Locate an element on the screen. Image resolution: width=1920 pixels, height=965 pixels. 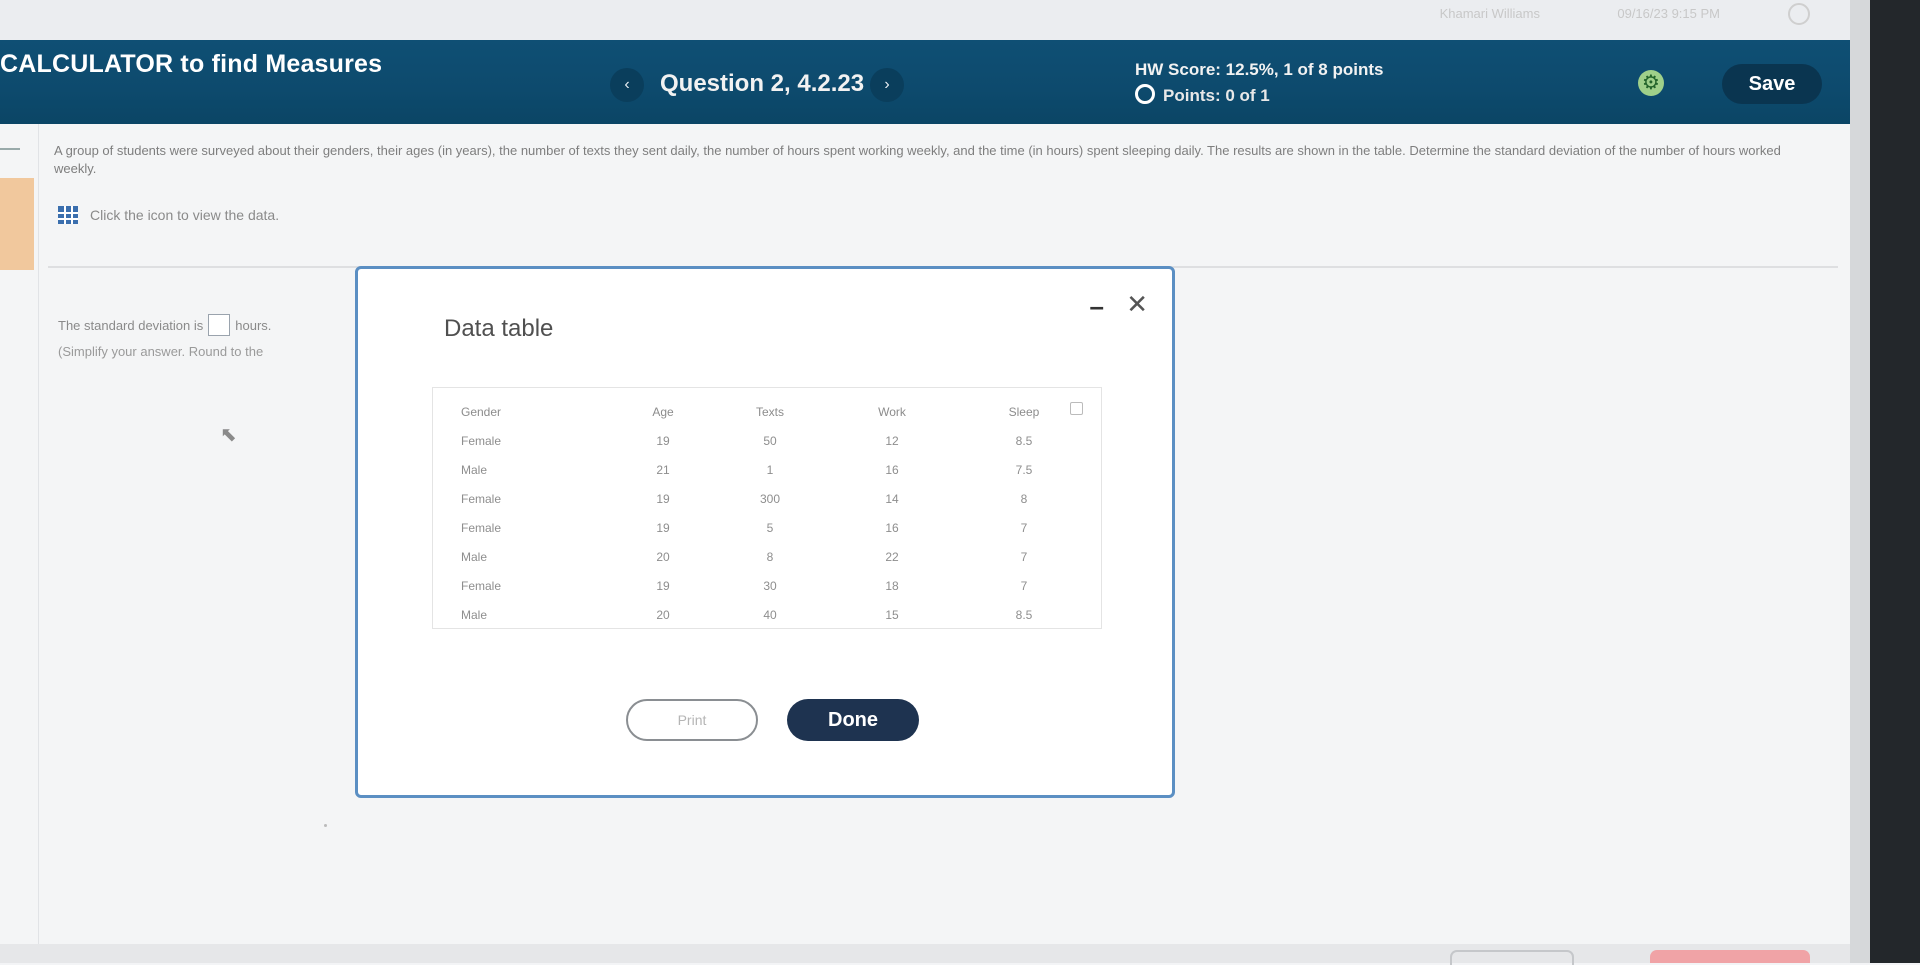
answer-suffix: hours. is located at coordinates (253, 325).